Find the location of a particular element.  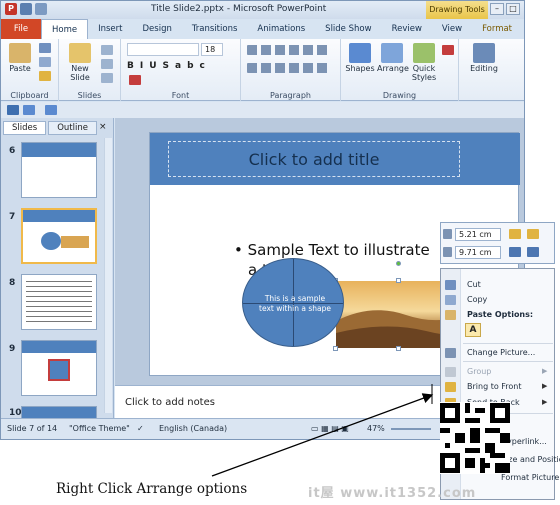

slides-scrollbar is located at coordinates (108, 275).